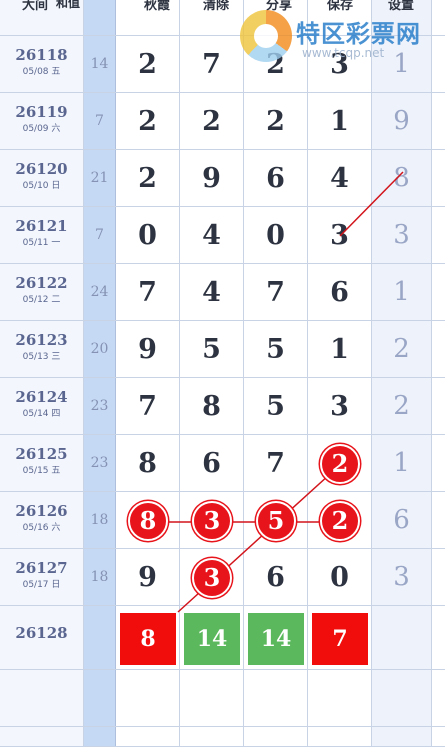 The width and height of the screenshot is (445, 747). Describe the element at coordinates (41, 357) in the screenshot. I see `issue-date: 05/13 三` at that location.